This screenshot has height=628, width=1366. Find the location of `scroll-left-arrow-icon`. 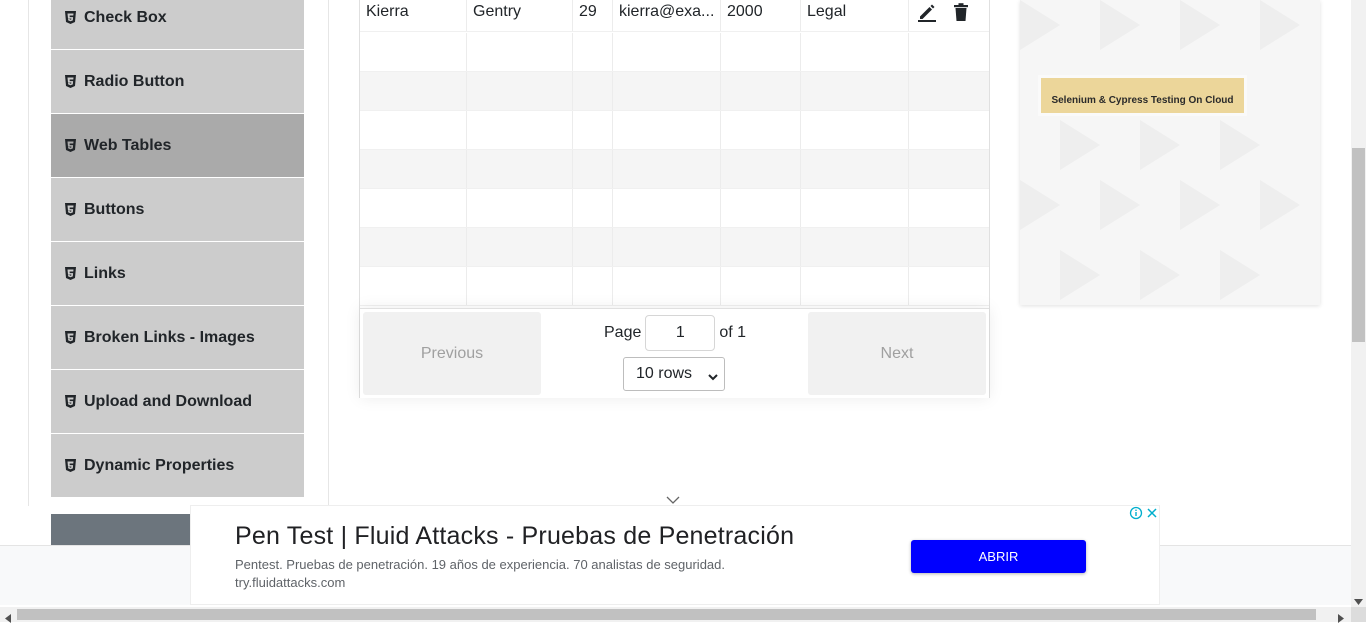

scroll-left-arrow-icon is located at coordinates (8, 616).